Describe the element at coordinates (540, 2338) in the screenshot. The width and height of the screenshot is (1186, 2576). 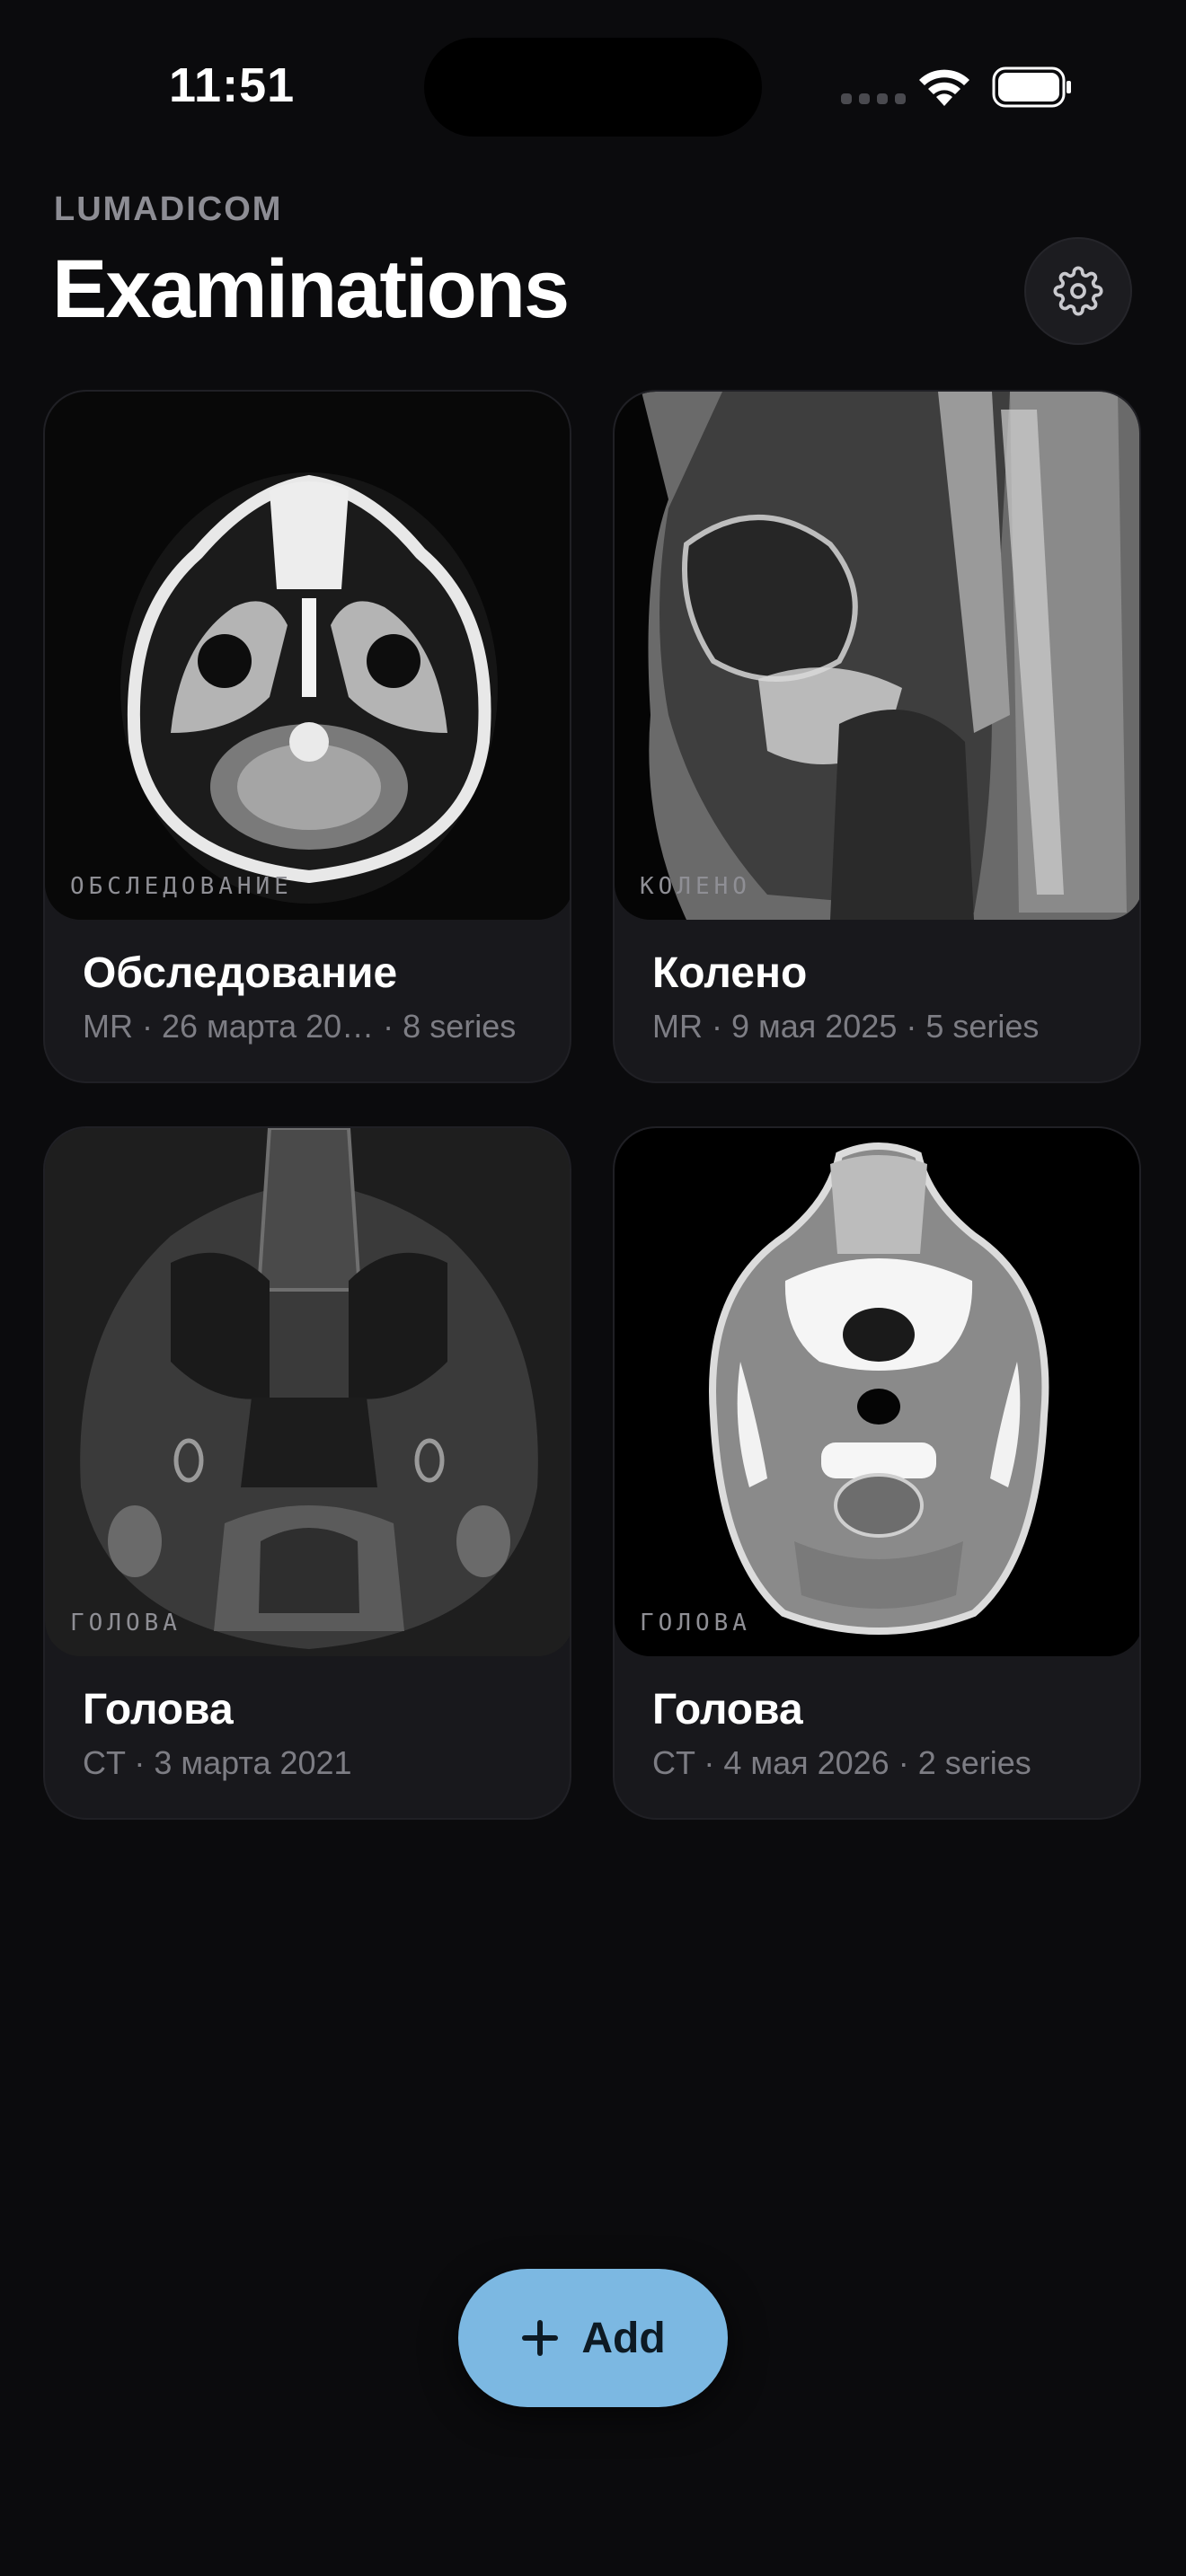
I see `plus-icon` at that location.